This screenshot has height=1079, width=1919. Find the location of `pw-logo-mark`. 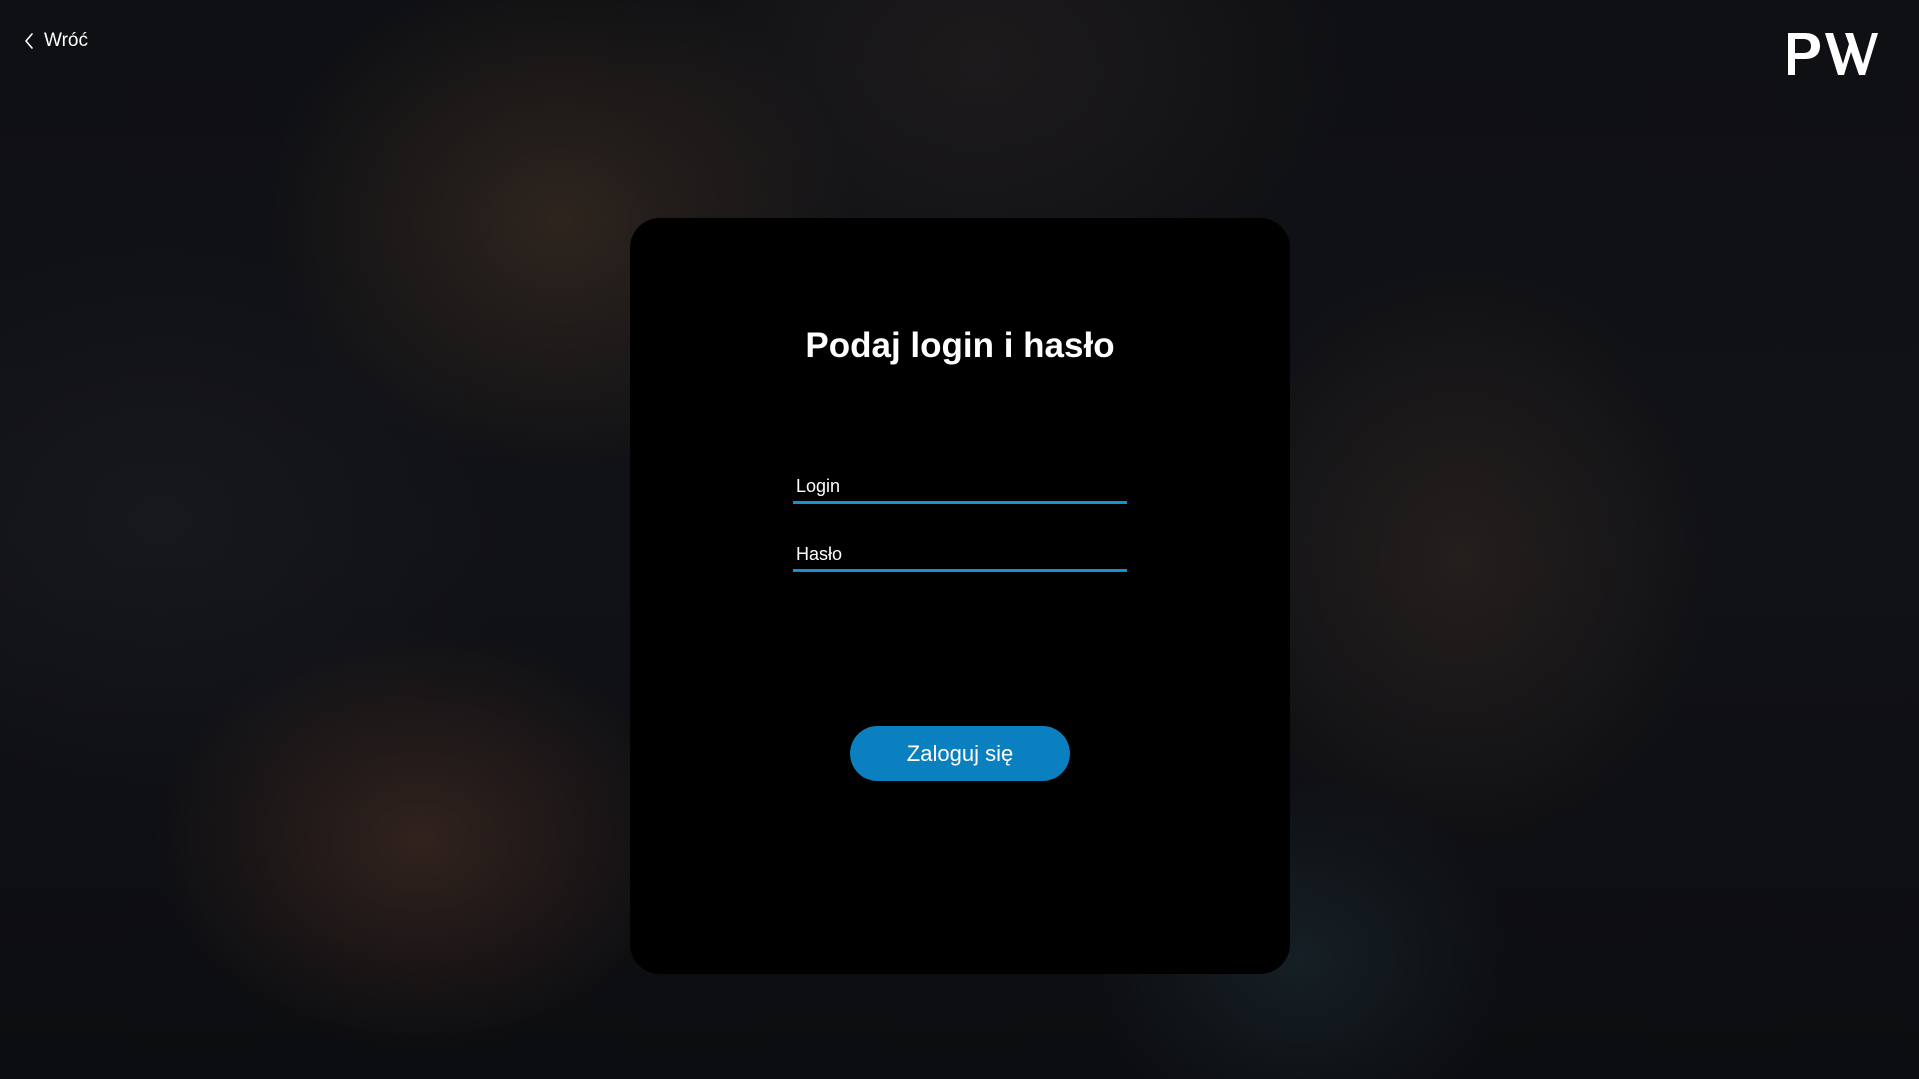

pw-logo-mark is located at coordinates (1833, 54).